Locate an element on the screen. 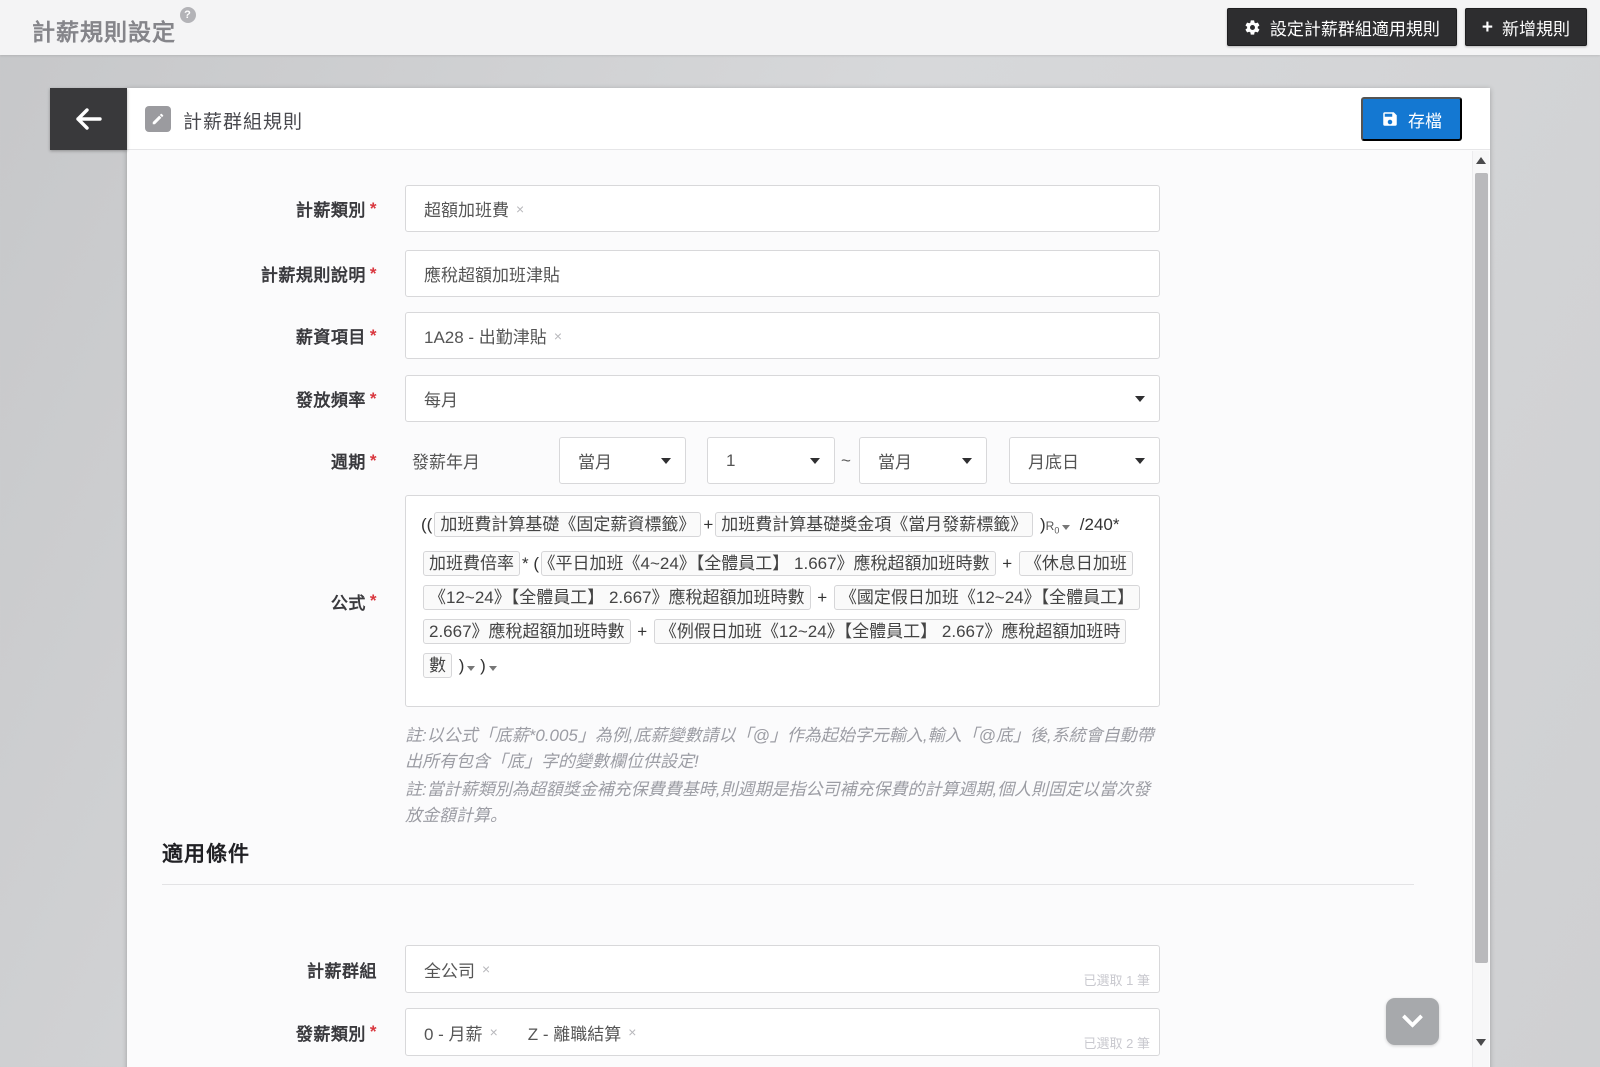 This screenshot has width=1600, height=1067. scroll-up-arrow-icon is located at coordinates (1481, 160).